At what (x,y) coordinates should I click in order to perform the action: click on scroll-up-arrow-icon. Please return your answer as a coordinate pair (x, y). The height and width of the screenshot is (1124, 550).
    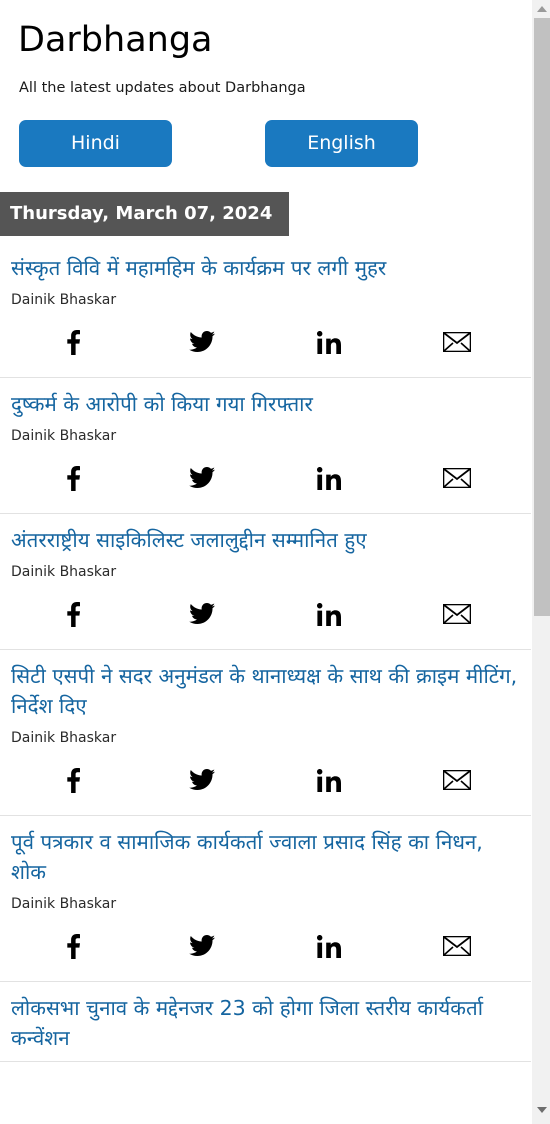
    Looking at the image, I should click on (541, 8).